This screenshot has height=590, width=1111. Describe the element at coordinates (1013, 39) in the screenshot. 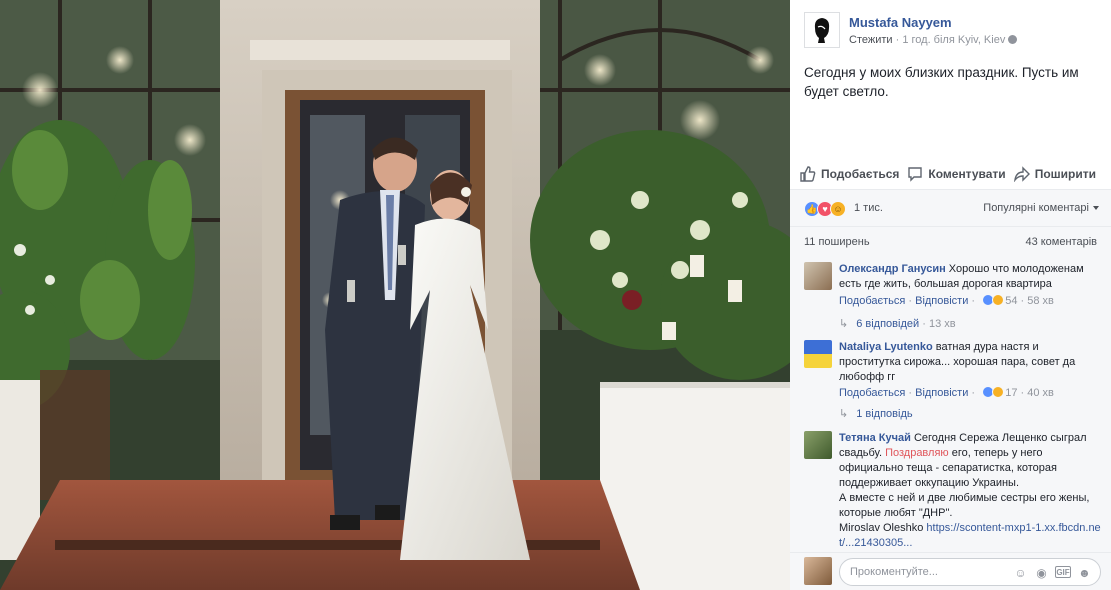

I see `globe-icon` at that location.